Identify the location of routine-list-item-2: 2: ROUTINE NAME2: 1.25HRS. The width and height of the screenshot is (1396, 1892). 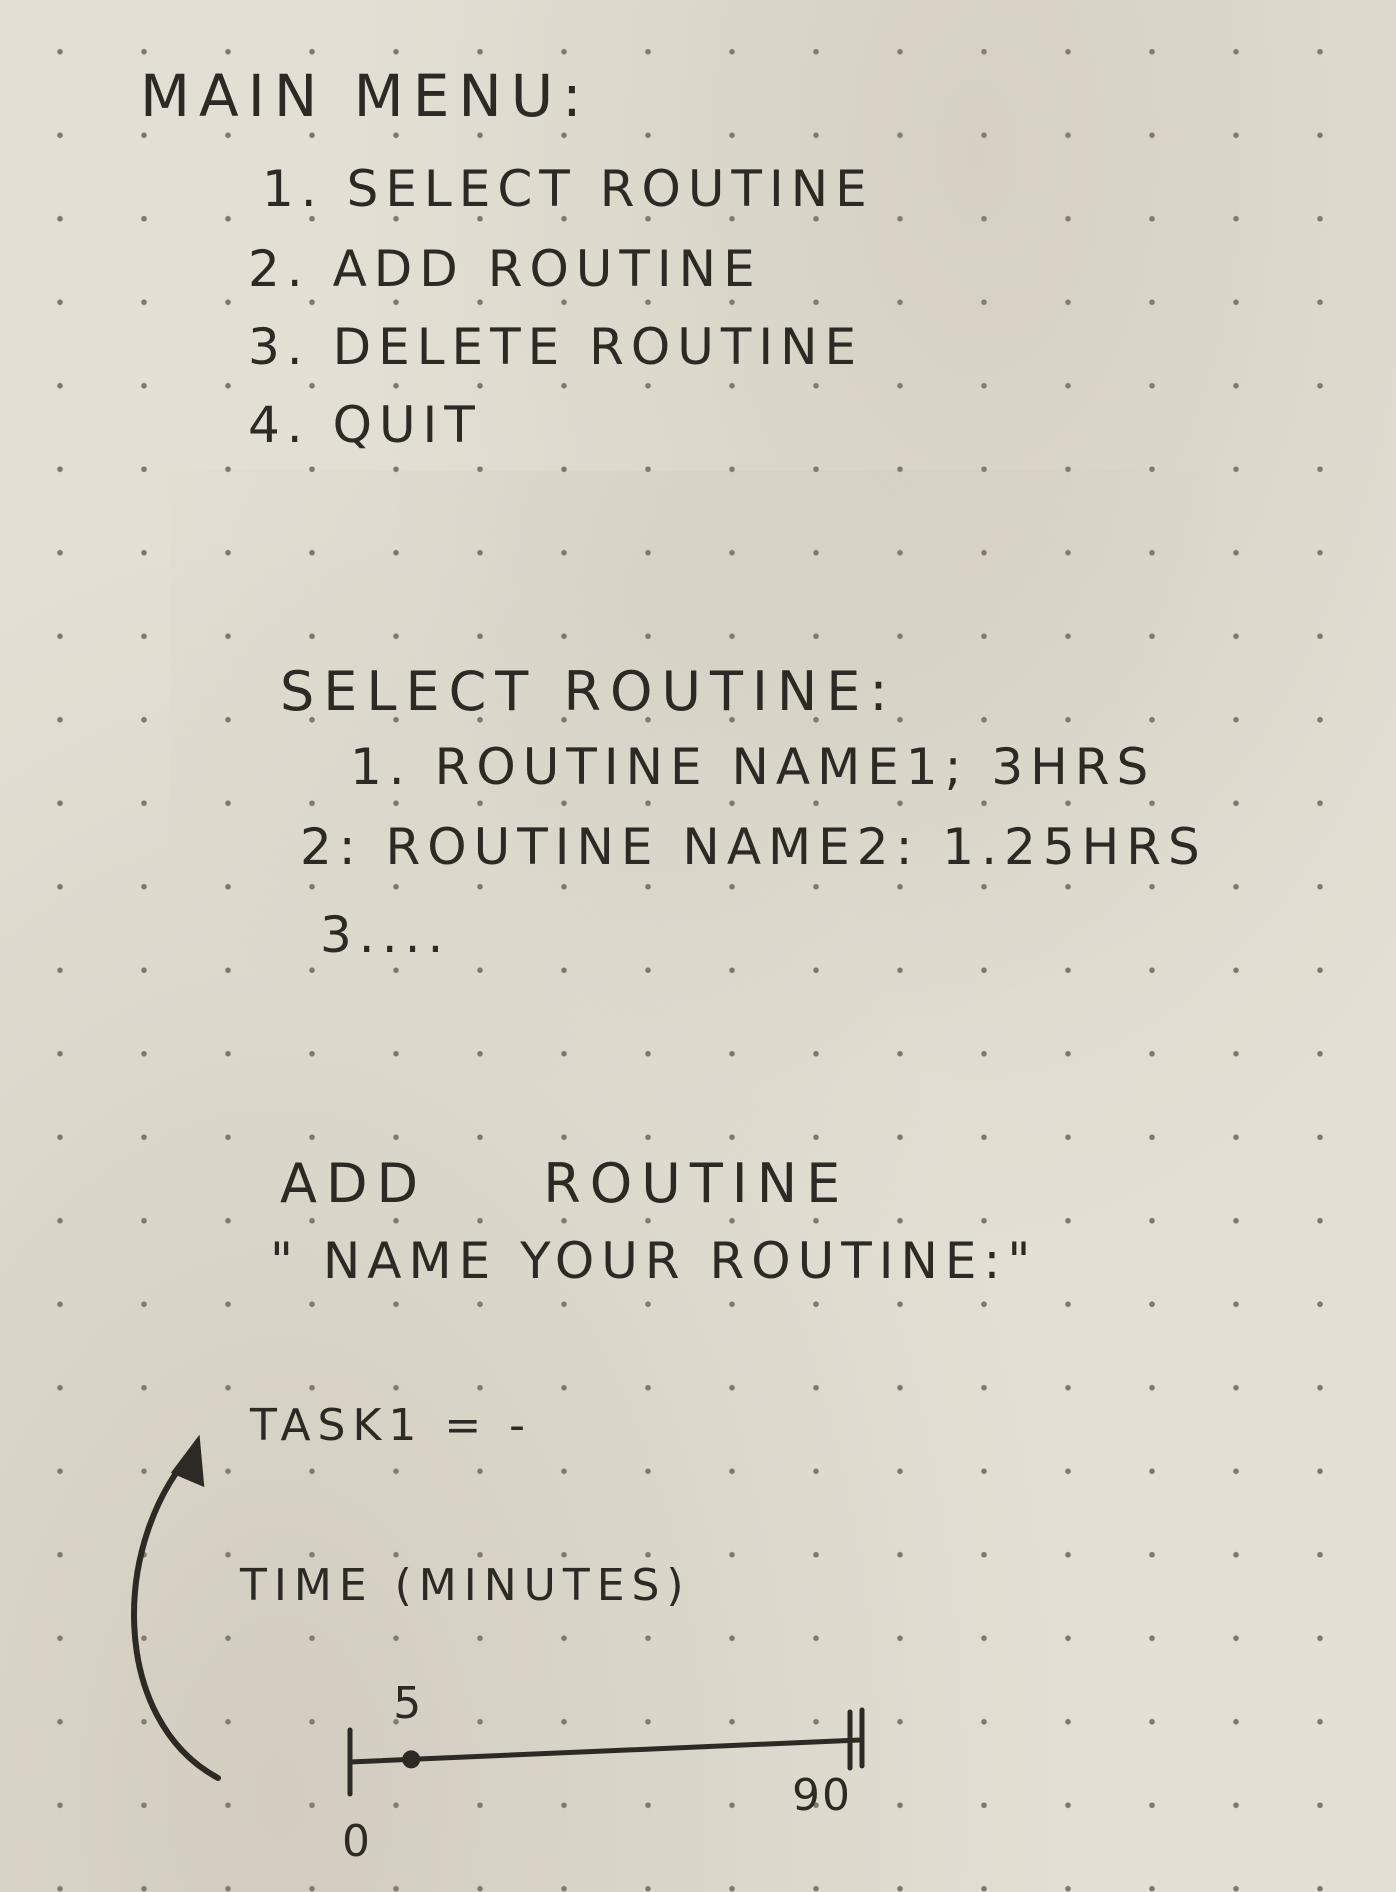
(753, 847).